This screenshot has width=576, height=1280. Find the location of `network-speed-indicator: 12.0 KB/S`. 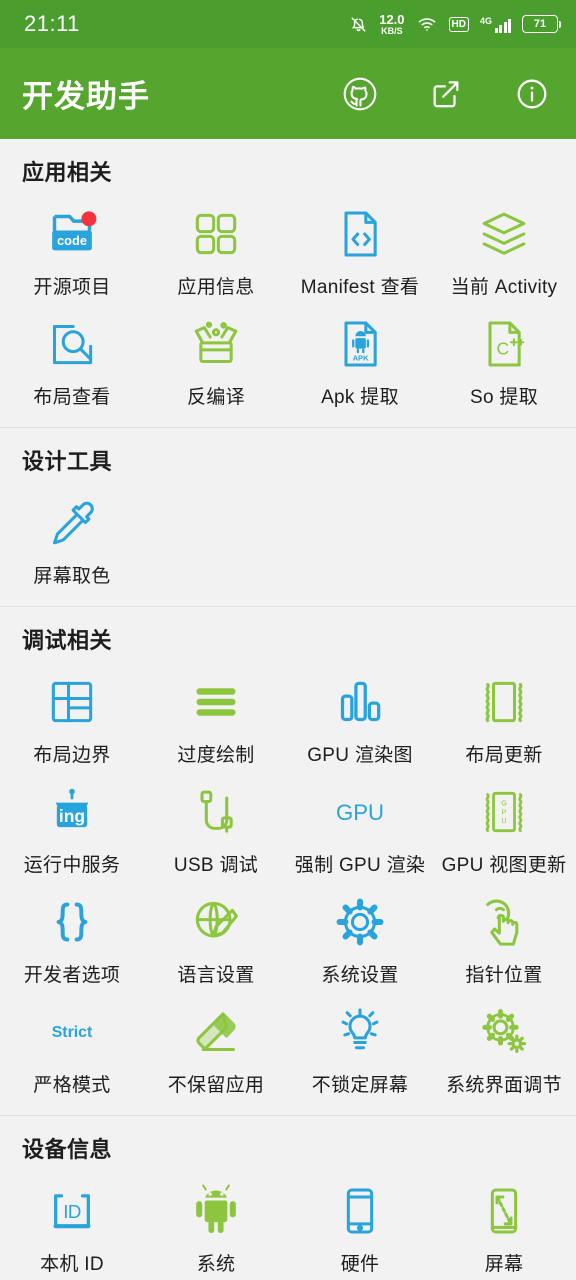

network-speed-indicator: 12.0 KB/S is located at coordinates (391, 24).